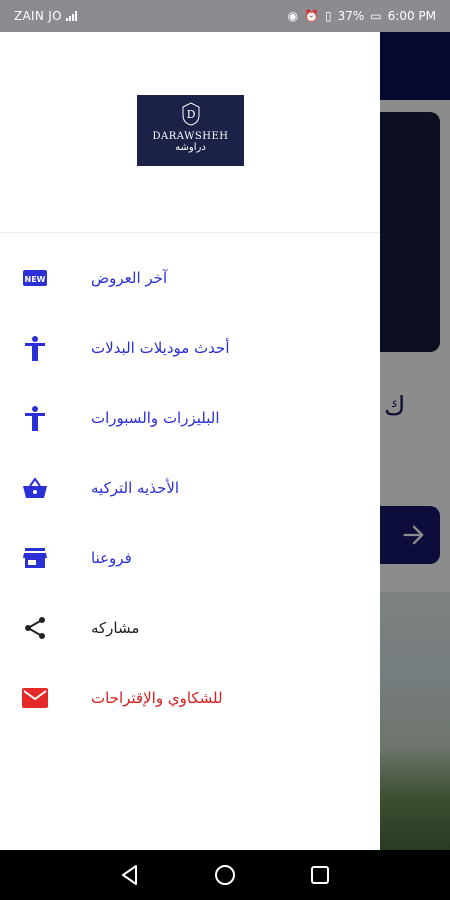  Describe the element at coordinates (312, 16) in the screenshot. I see `alarm-icon: ⏰` at that location.